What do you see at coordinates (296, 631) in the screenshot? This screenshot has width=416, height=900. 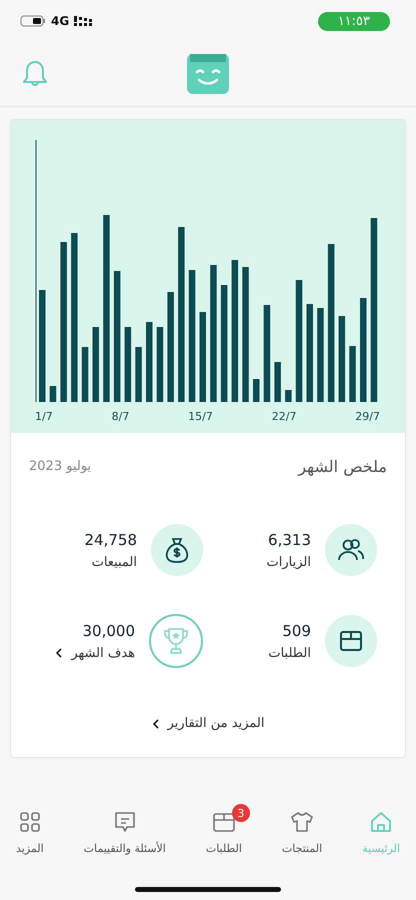 I see `stat-value: 509` at bounding box center [296, 631].